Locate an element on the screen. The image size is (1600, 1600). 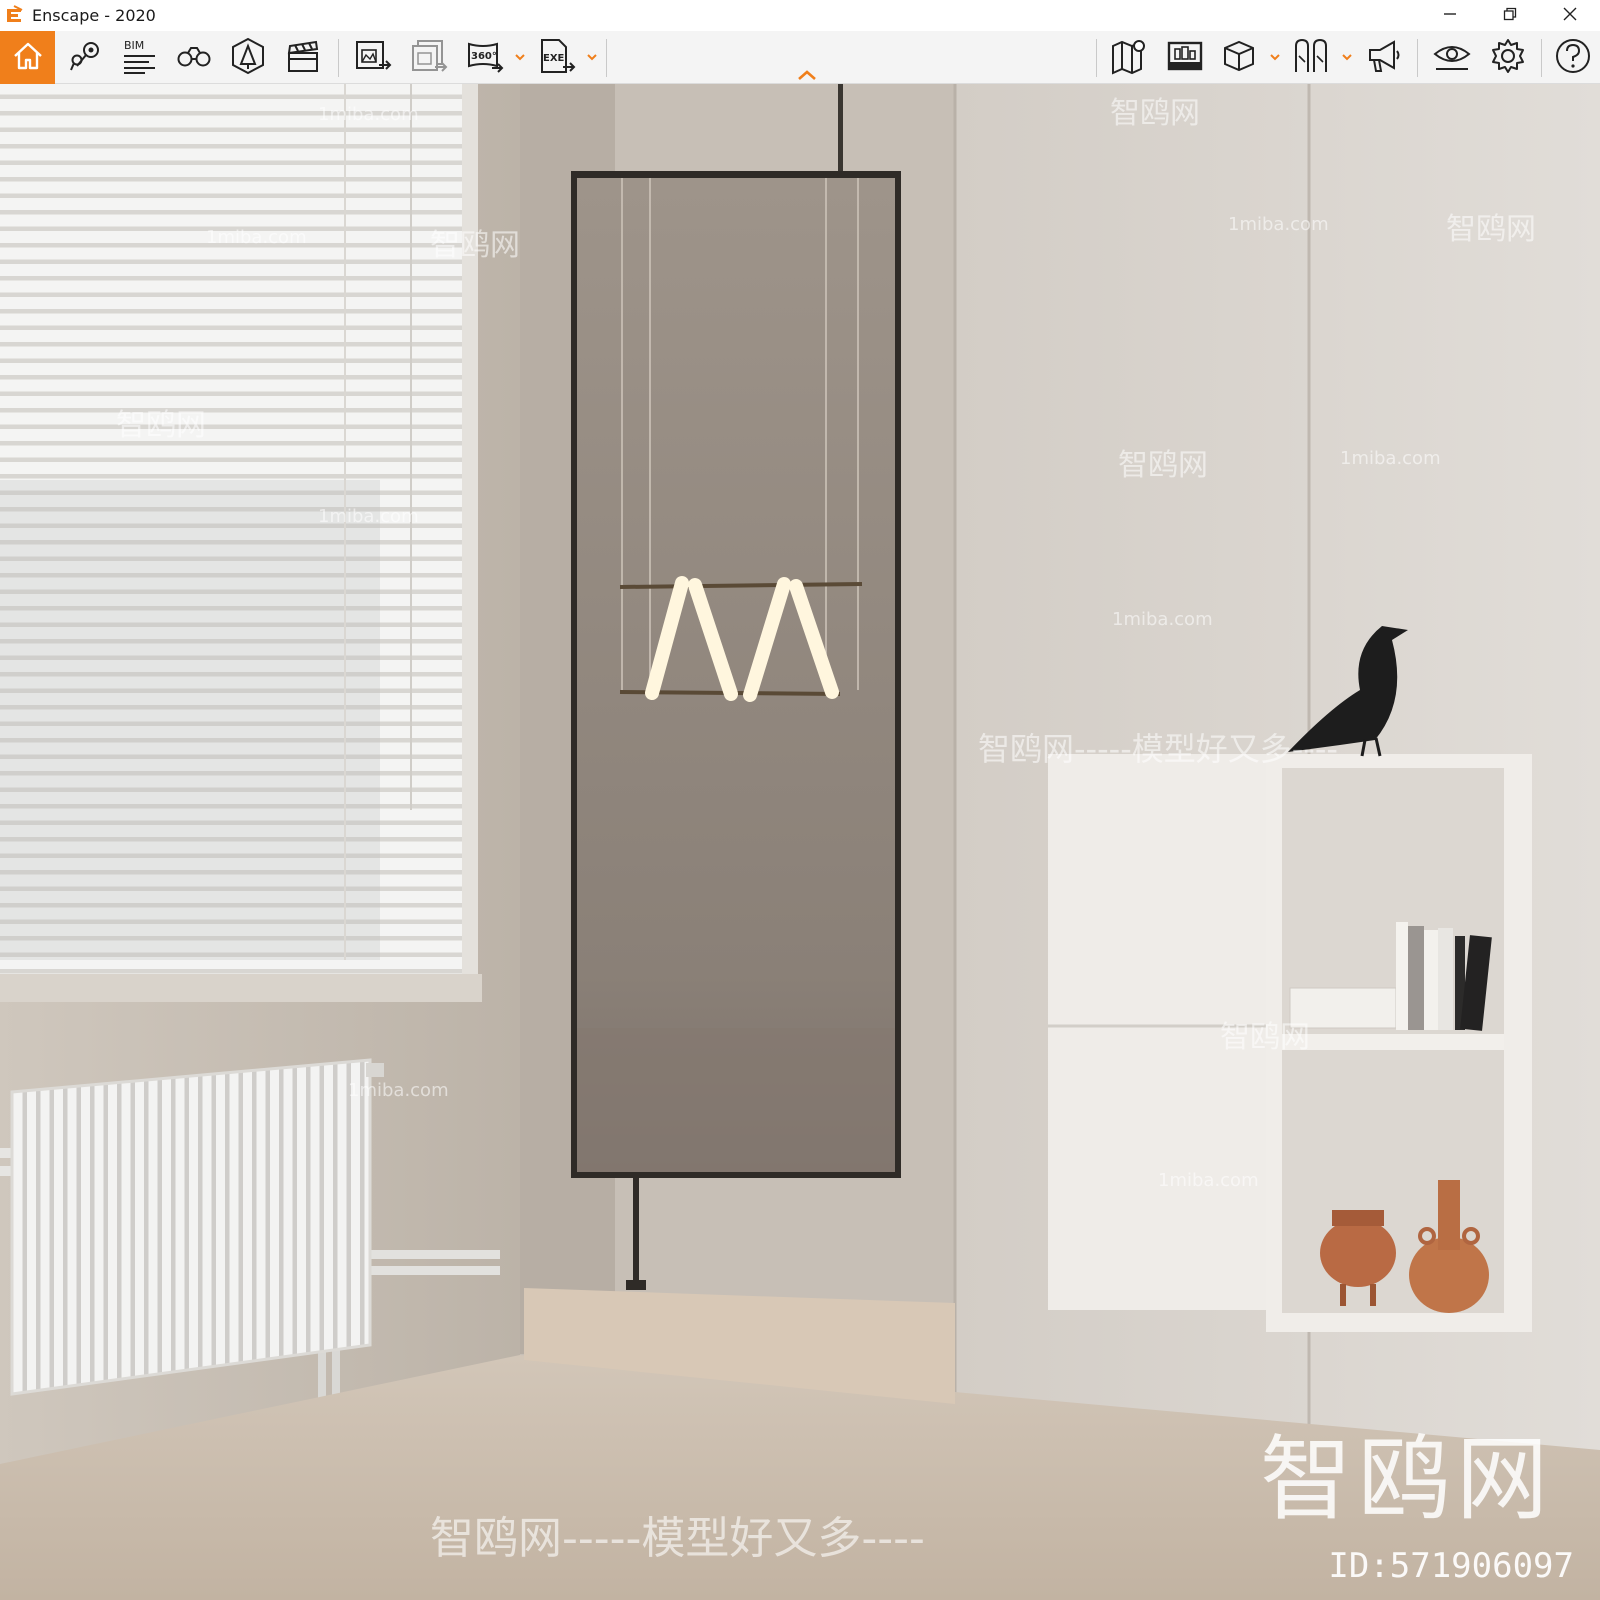
visual-settings-icon is located at coordinates (1311, 58).